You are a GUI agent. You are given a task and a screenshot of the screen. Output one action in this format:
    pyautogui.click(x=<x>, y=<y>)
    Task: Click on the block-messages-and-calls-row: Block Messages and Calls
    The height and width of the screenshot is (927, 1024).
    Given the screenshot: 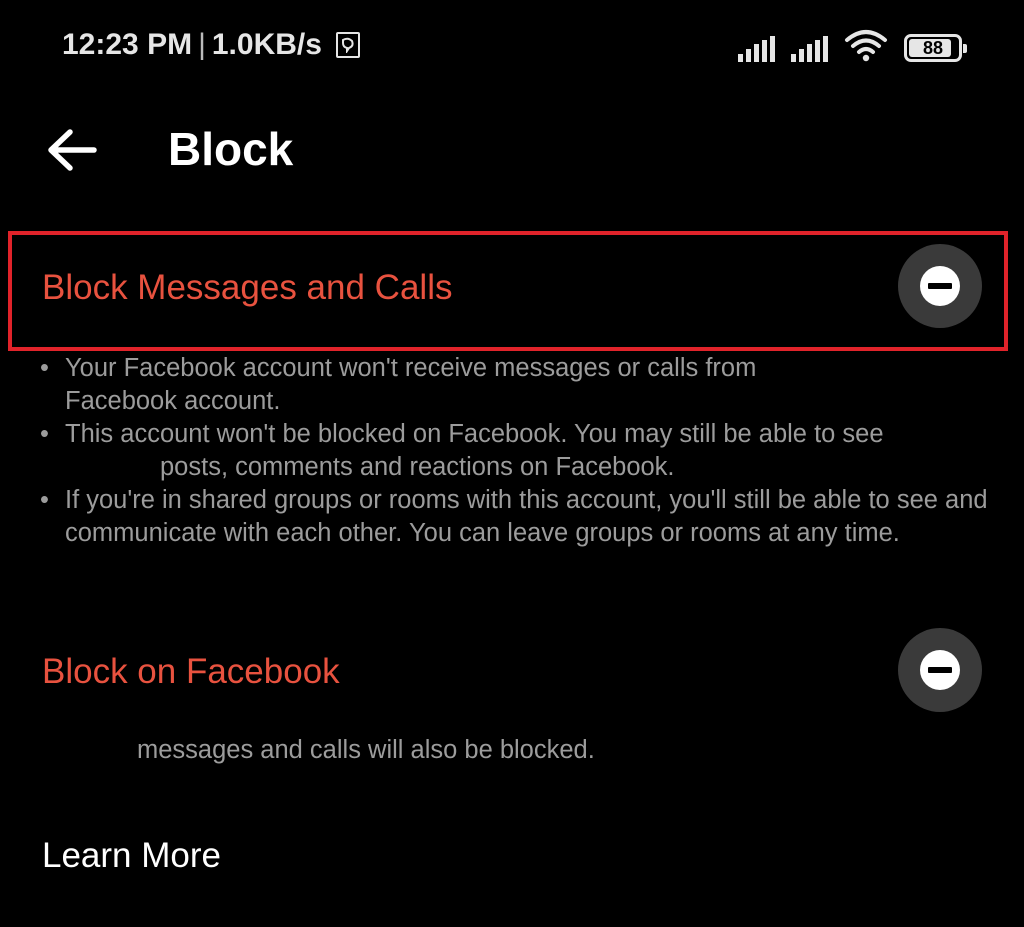 What is the action you would take?
    pyautogui.click(x=512, y=280)
    